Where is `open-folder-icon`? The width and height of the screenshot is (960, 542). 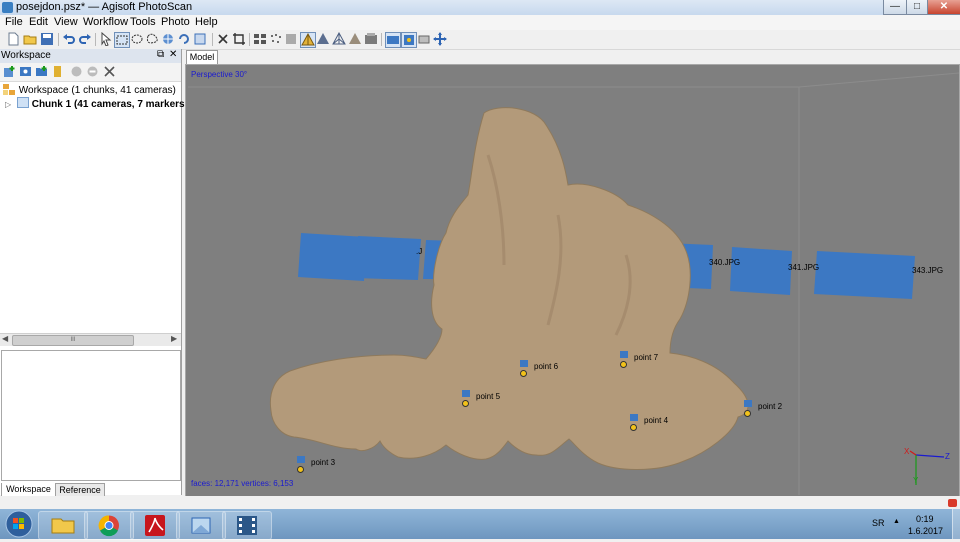
open-folder-icon is located at coordinates (30, 39).